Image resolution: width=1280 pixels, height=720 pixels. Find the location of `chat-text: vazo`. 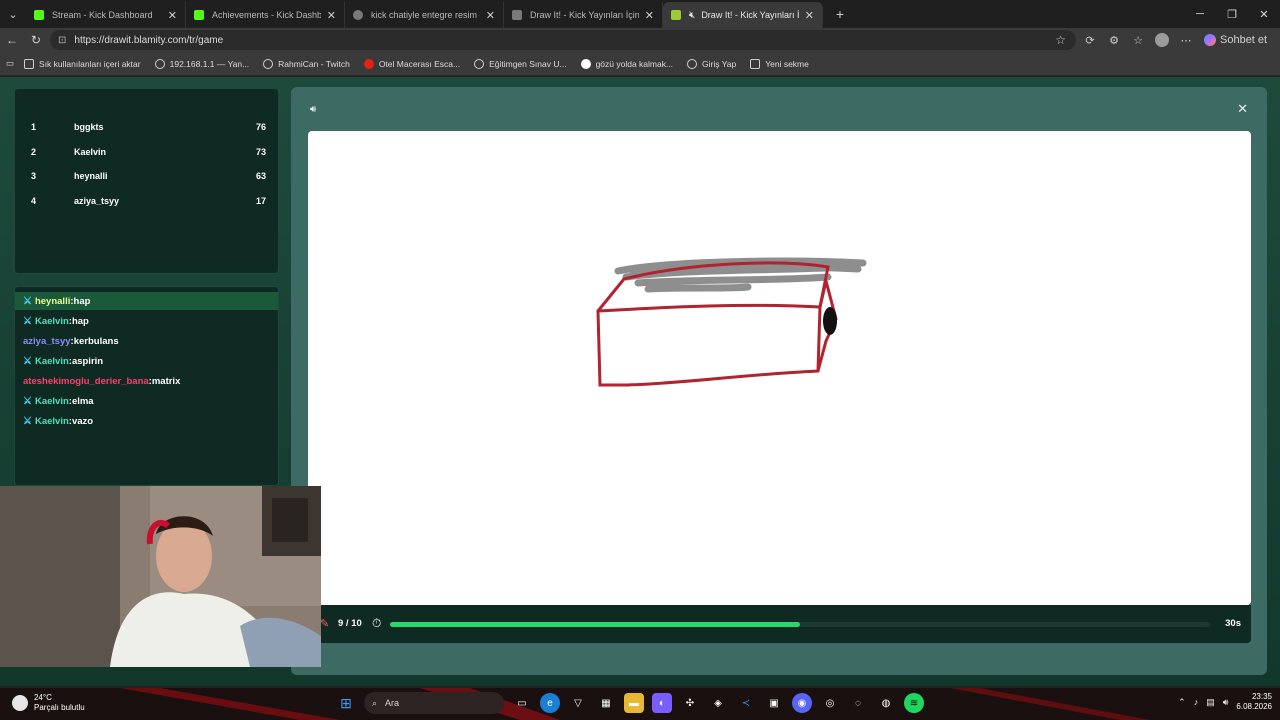

chat-text: vazo is located at coordinates (82, 421).